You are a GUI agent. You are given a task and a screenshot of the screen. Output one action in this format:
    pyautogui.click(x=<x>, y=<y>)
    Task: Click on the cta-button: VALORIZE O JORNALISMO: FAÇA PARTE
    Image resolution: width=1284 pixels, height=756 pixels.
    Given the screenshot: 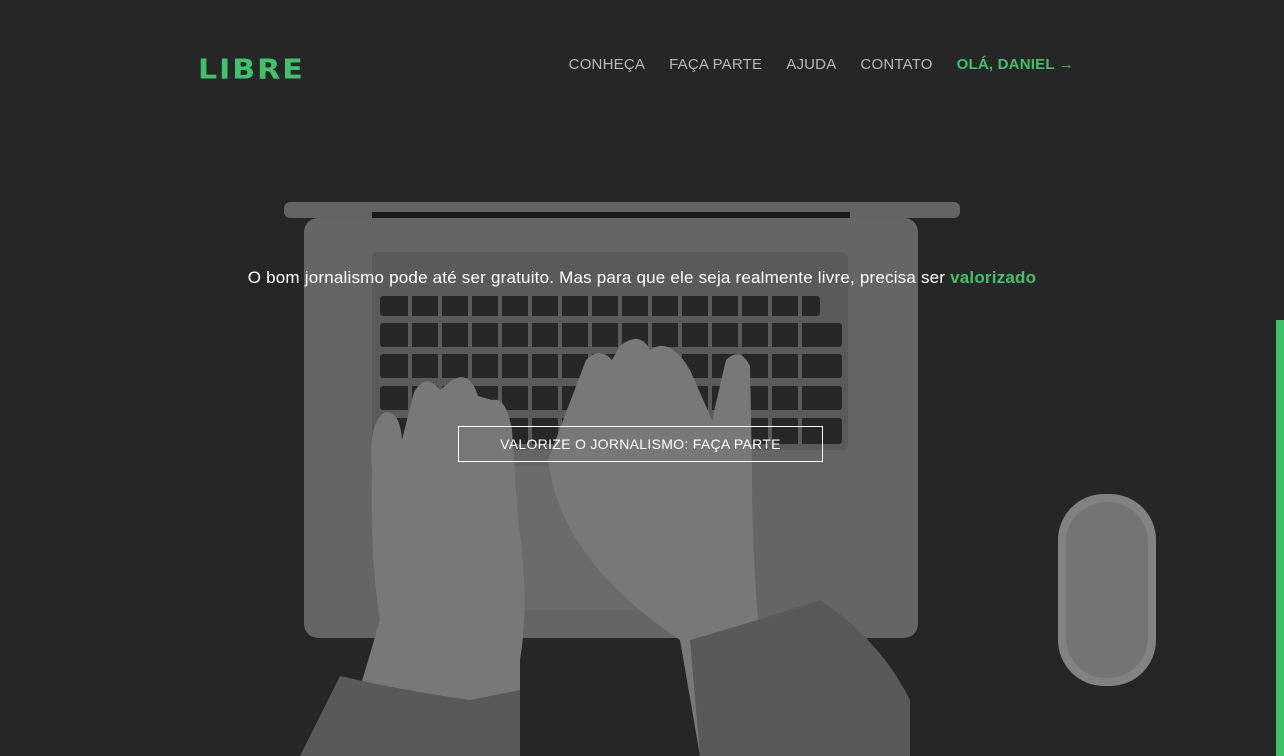 What is the action you would take?
    pyautogui.click(x=640, y=444)
    